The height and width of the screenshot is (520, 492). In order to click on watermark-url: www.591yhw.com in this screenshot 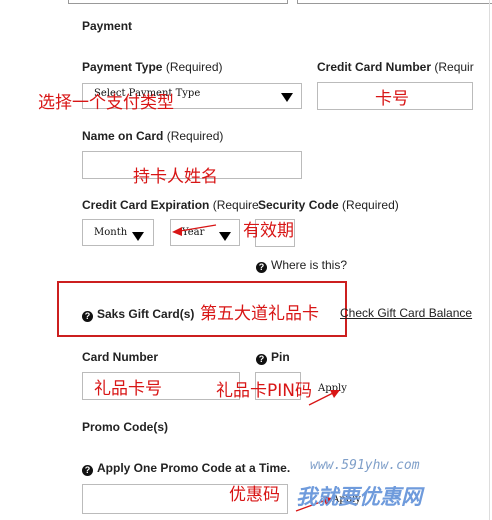, I will do `click(365, 465)`.